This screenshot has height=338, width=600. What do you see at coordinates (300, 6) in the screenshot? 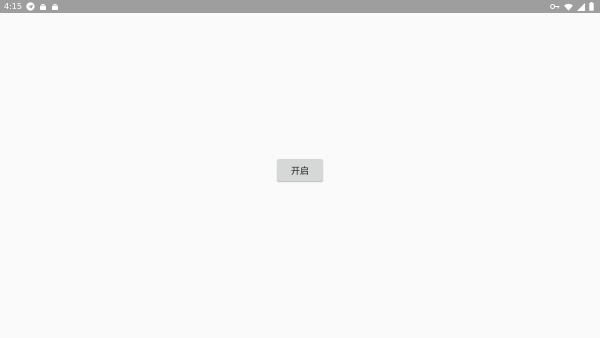
I see `status-bar: 4:15` at bounding box center [300, 6].